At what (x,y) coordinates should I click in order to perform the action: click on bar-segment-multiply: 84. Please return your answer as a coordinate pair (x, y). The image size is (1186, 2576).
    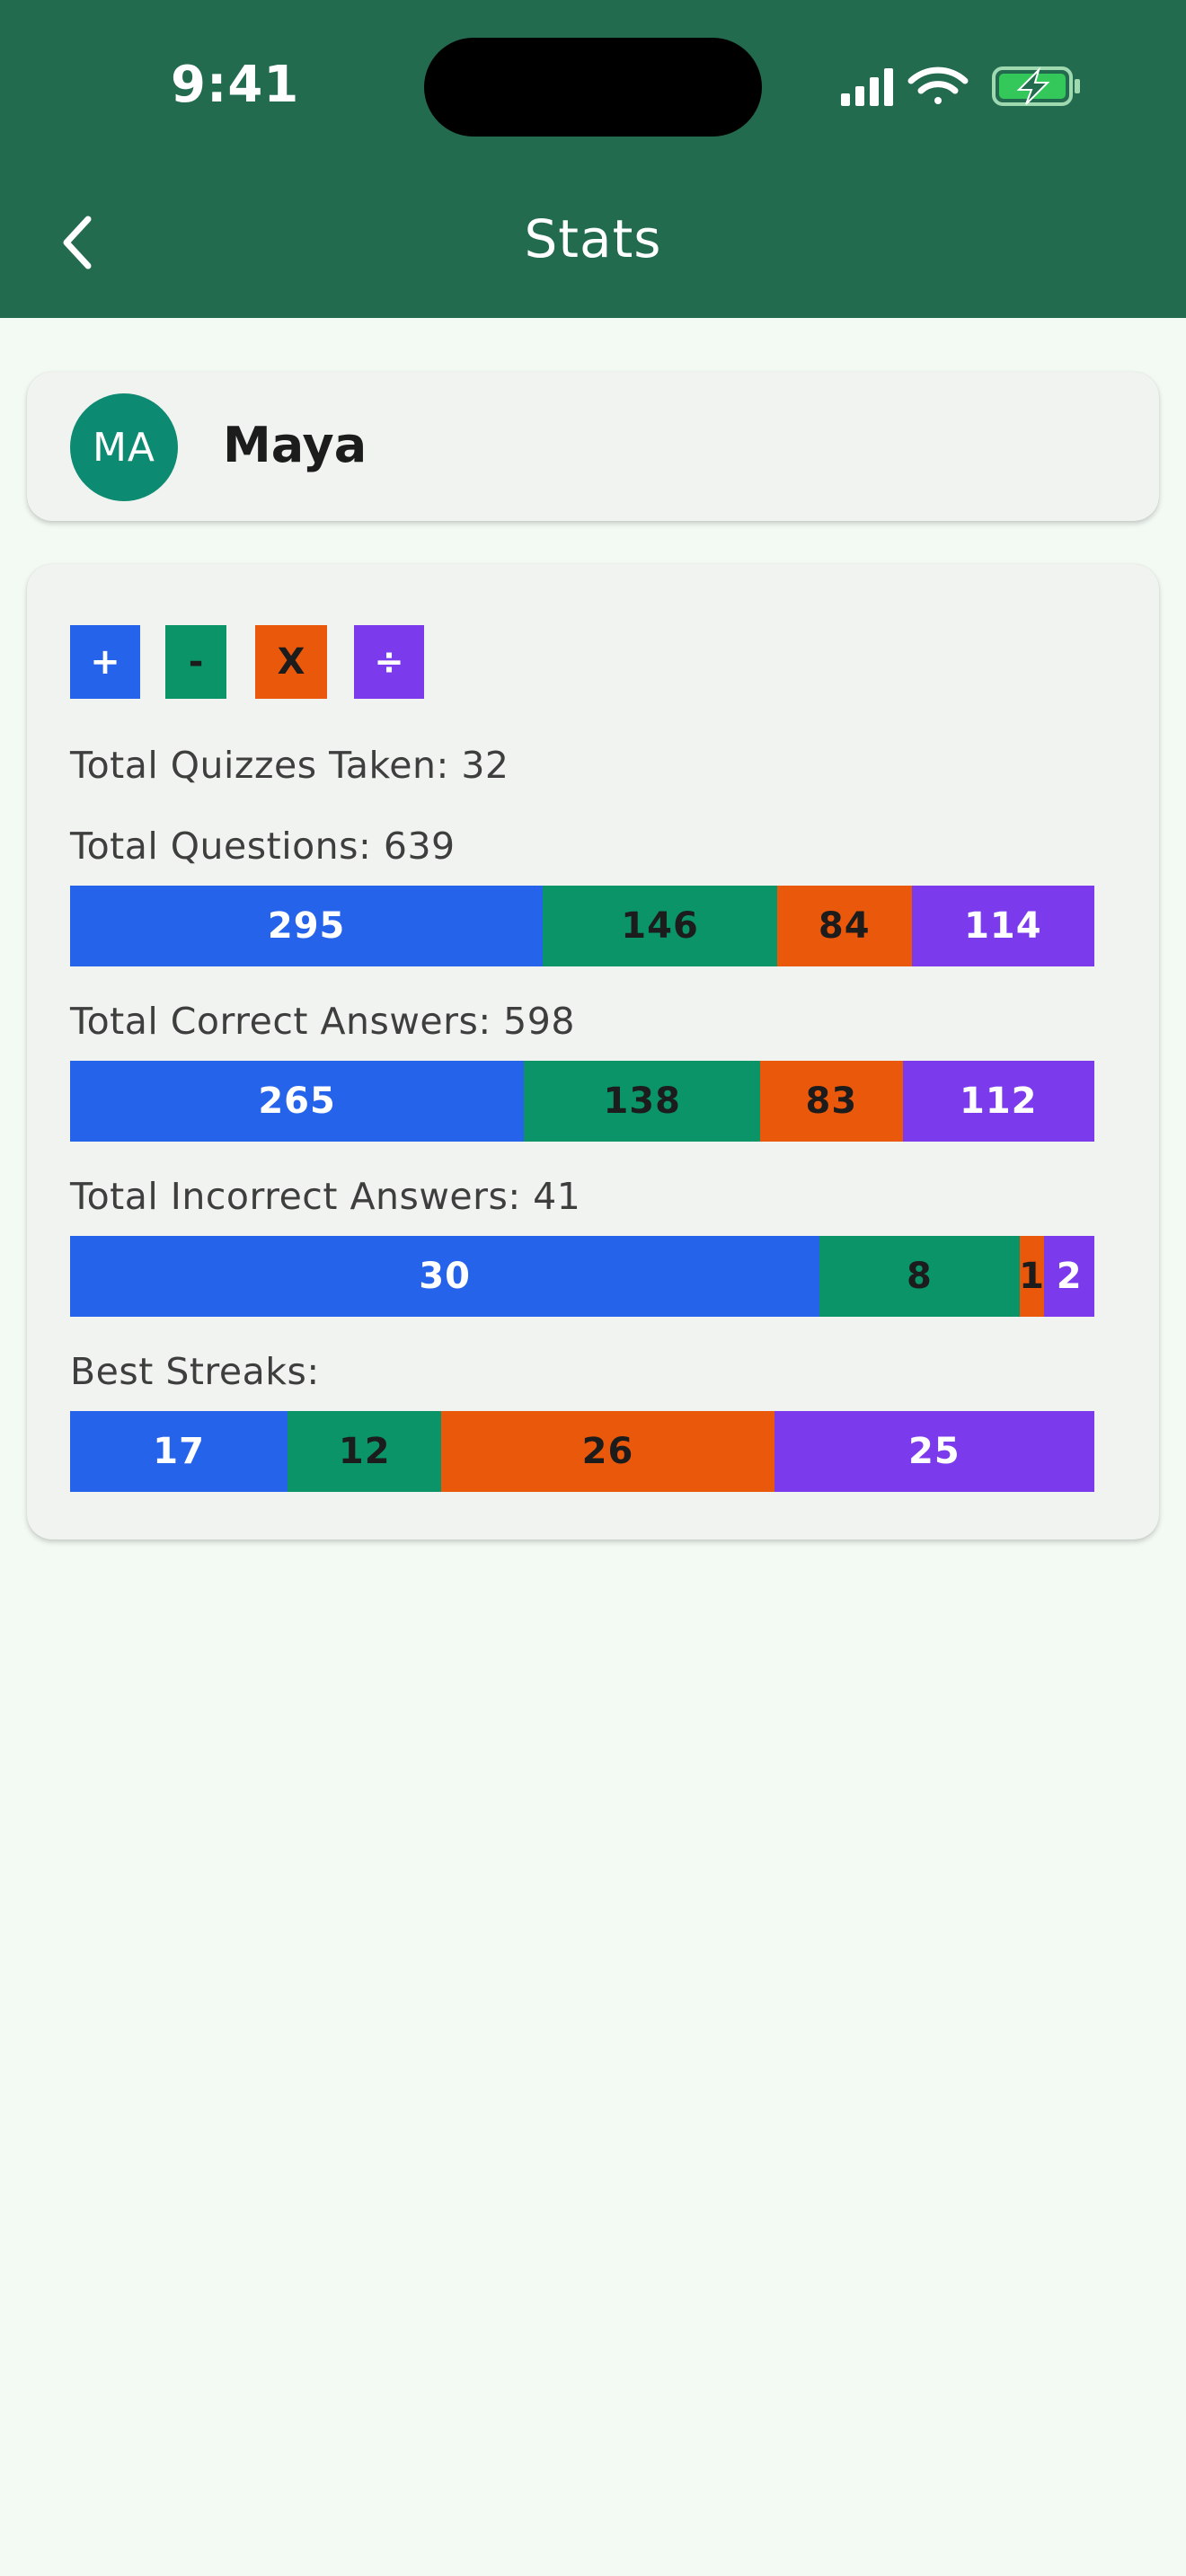
    Looking at the image, I should click on (844, 926).